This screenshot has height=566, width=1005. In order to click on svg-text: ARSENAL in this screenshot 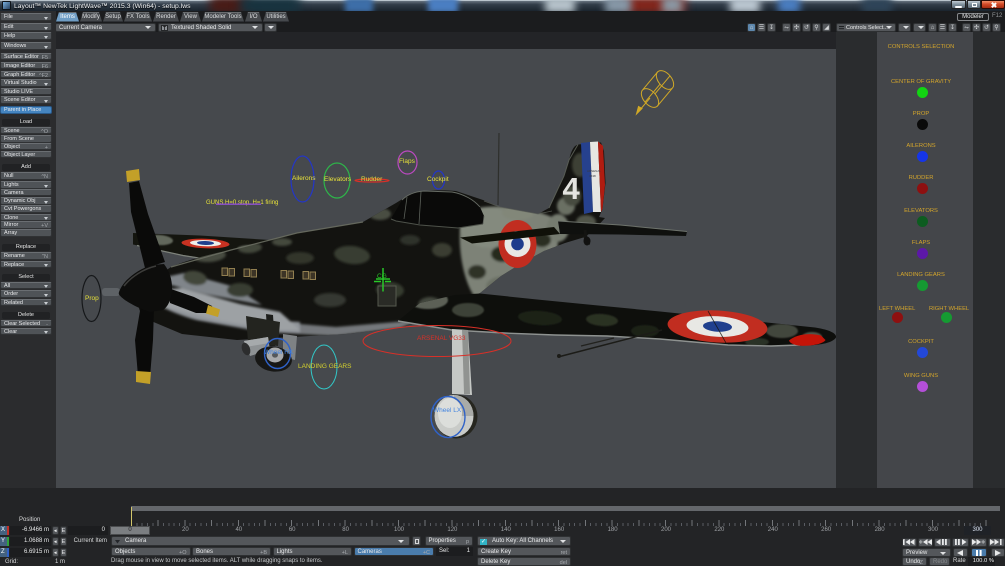, I will do `click(594, 171)`.